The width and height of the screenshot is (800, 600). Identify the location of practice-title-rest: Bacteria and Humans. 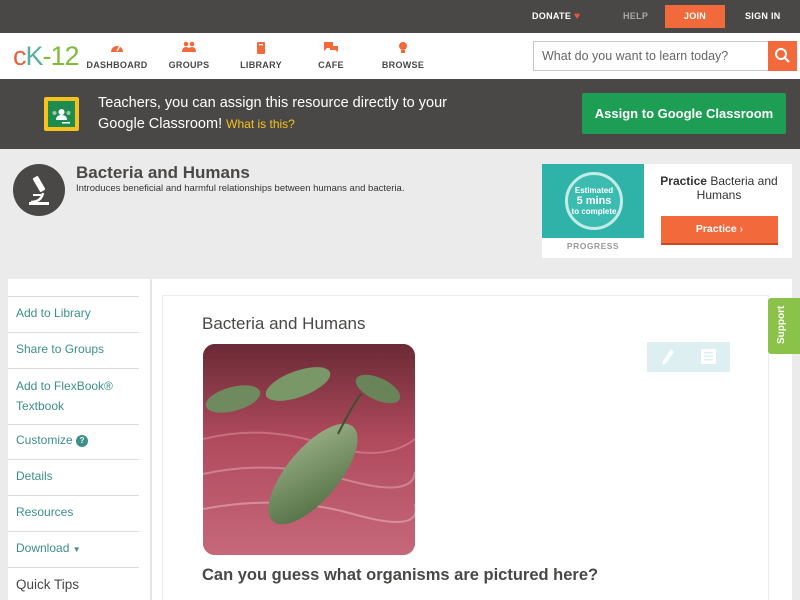
(737, 188).